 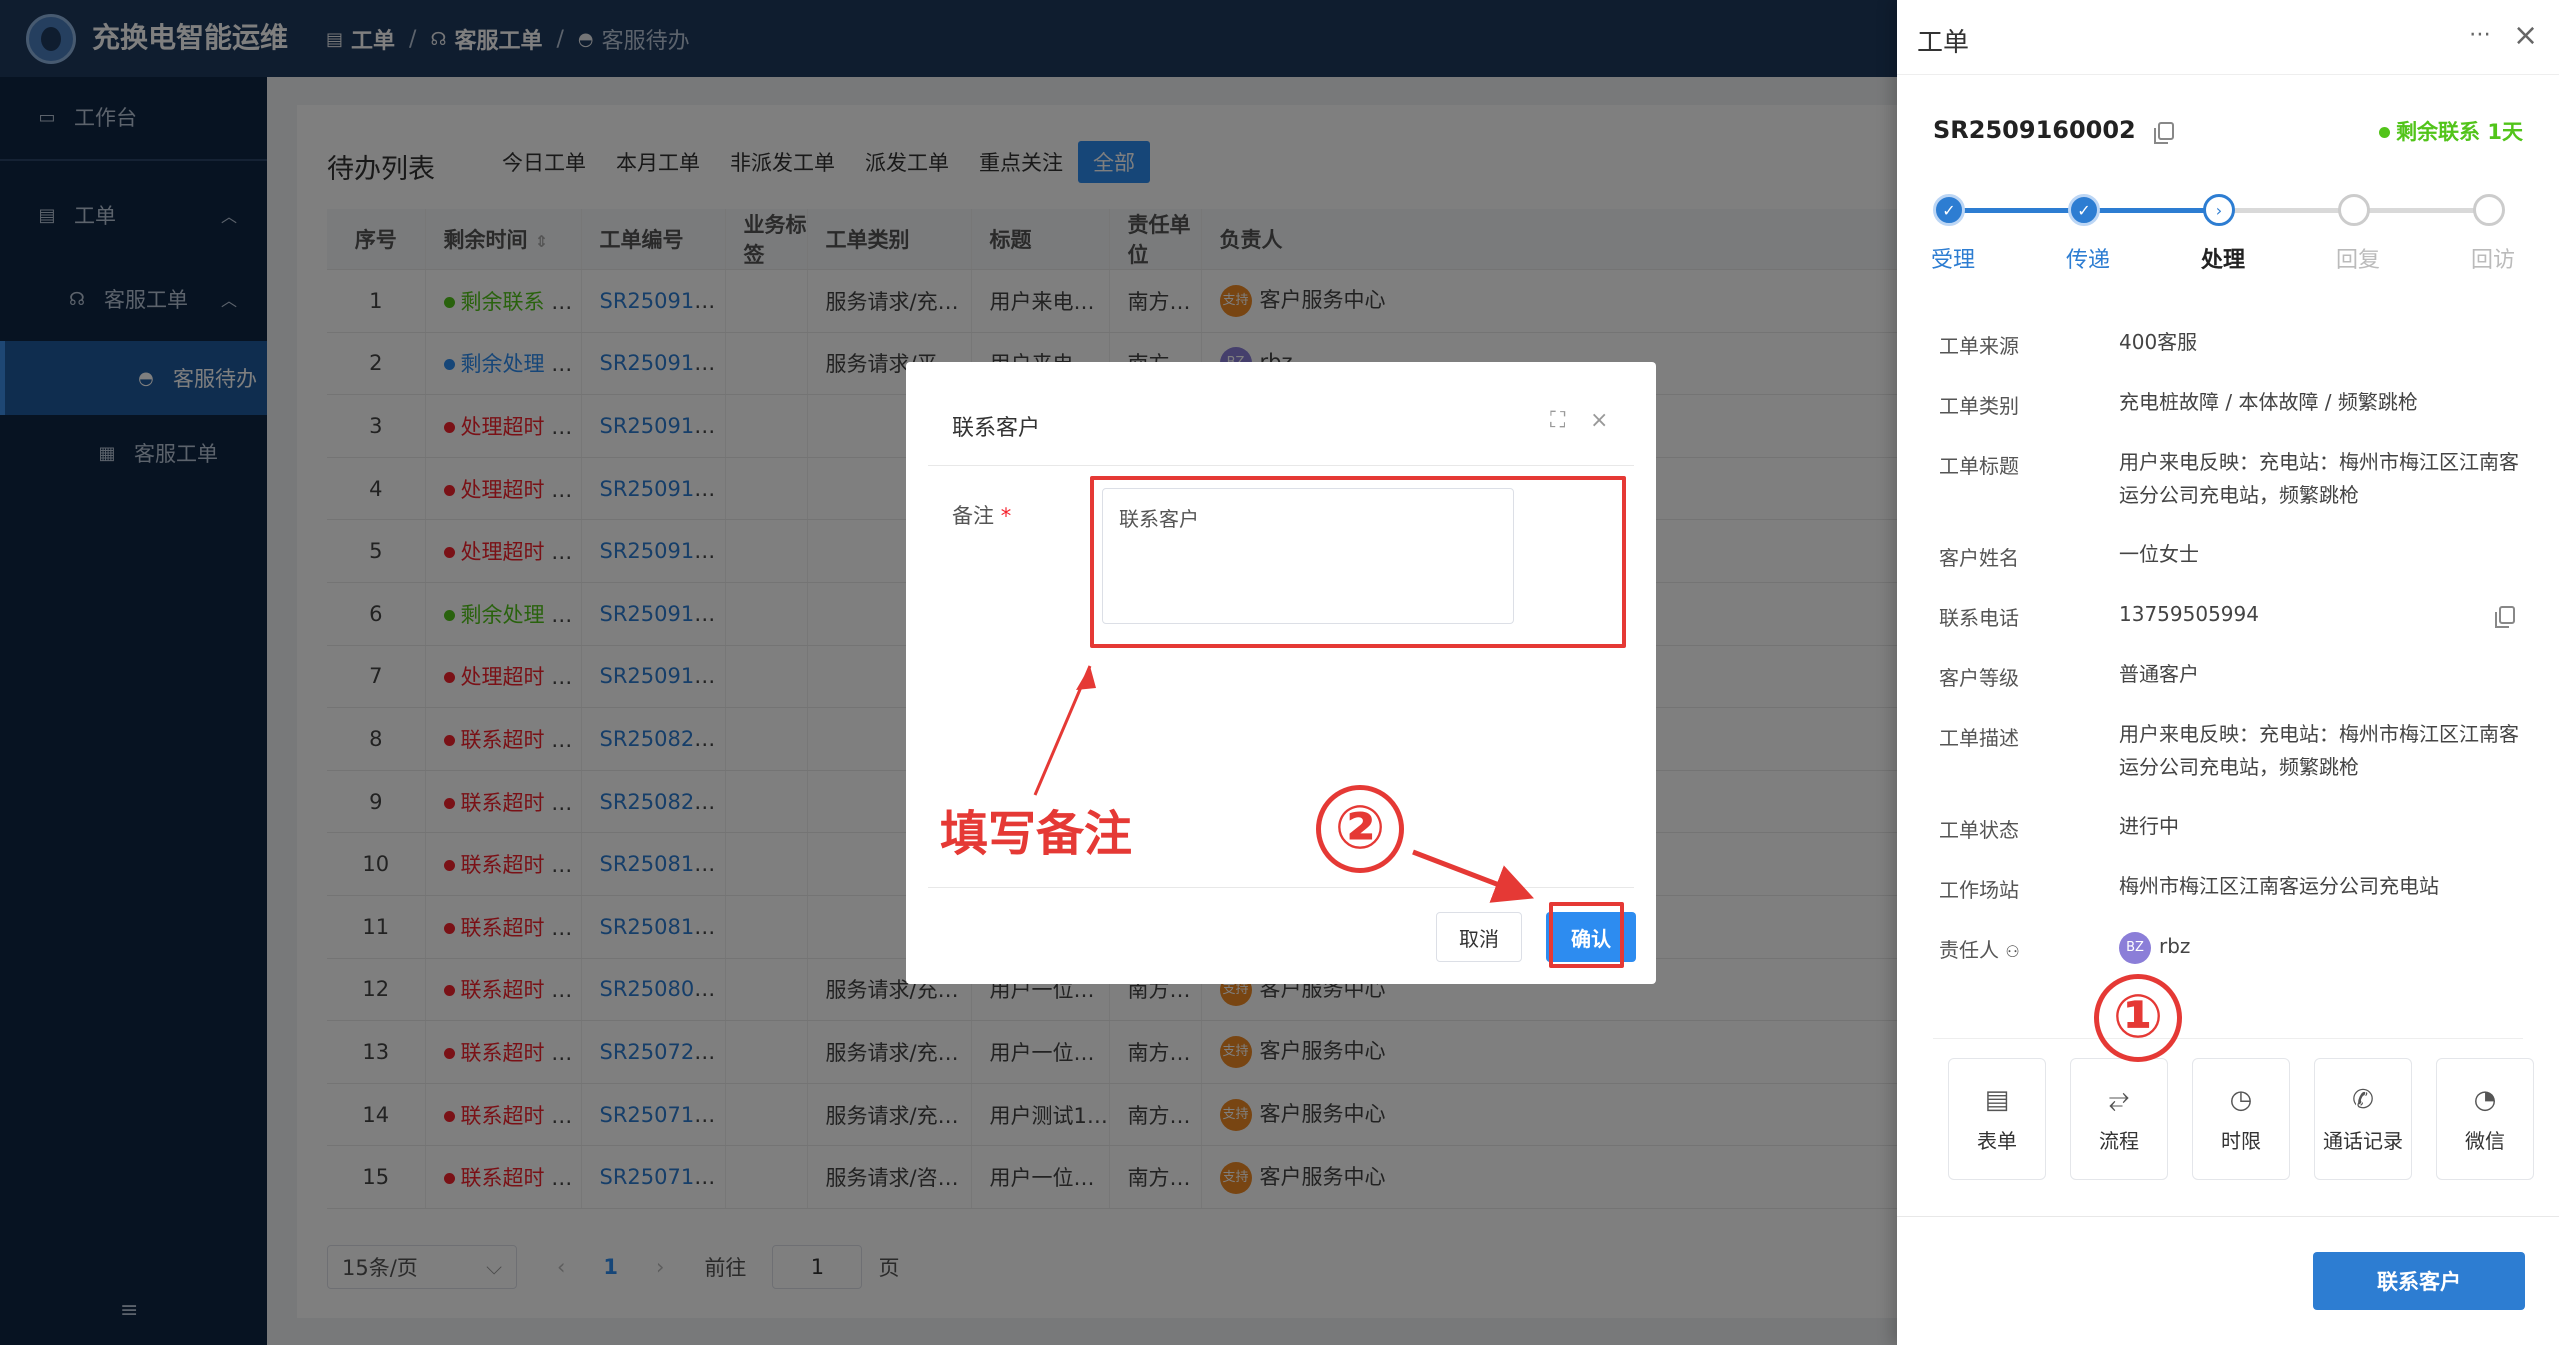 What do you see at coordinates (2228, 1216) in the screenshot?
I see `panel-footer-divider` at bounding box center [2228, 1216].